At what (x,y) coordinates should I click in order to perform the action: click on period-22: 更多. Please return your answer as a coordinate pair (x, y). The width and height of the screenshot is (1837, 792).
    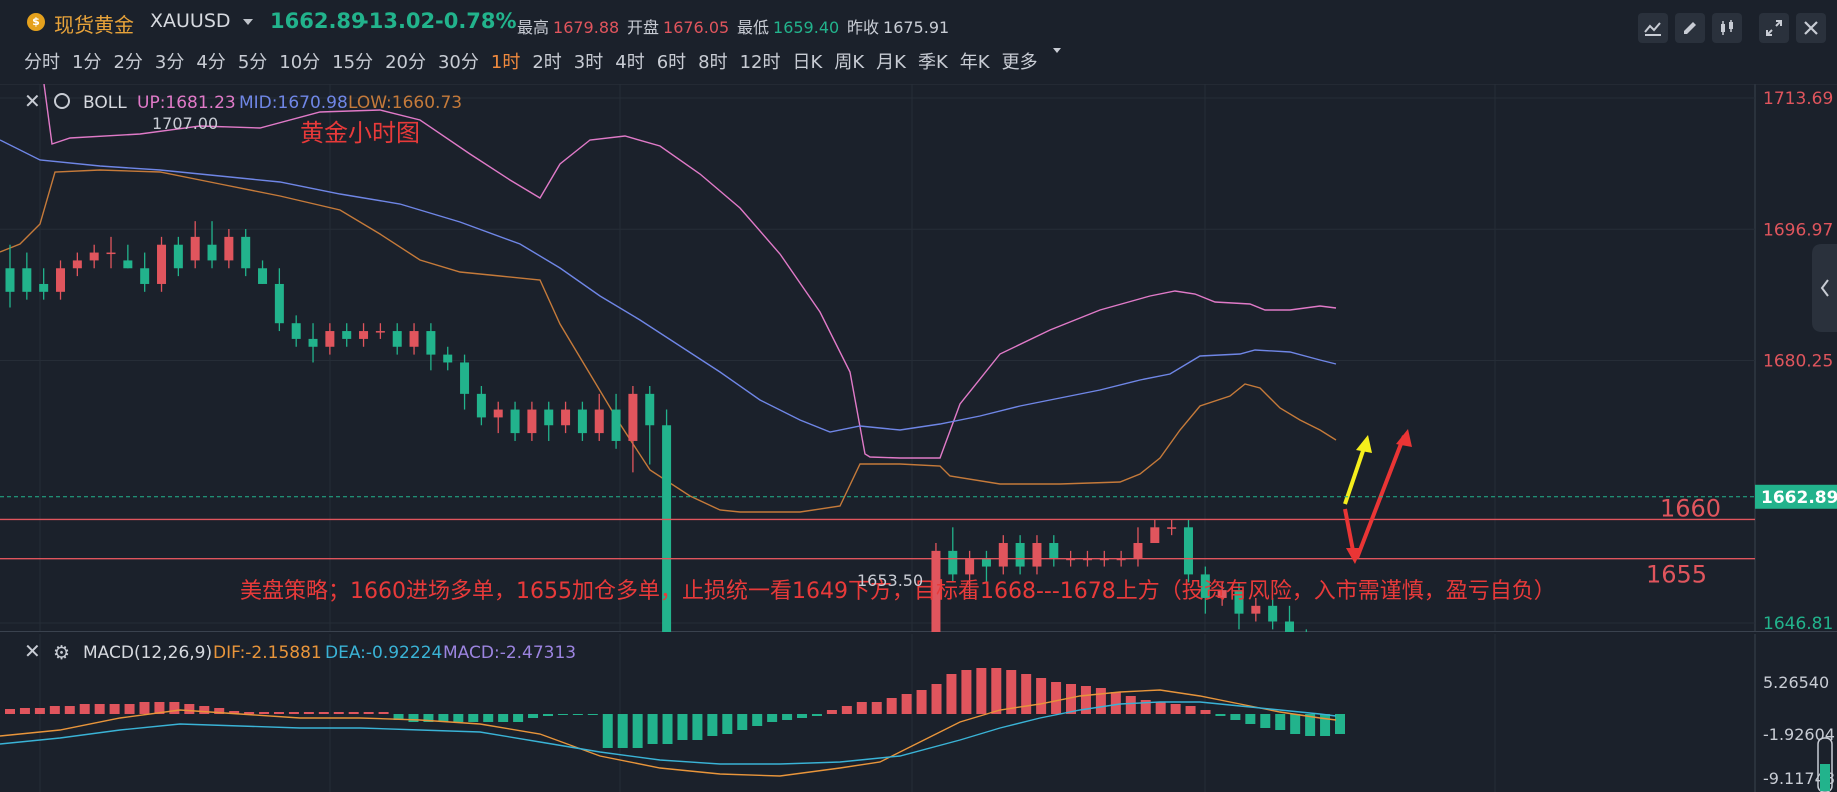
    Looking at the image, I should click on (1020, 61).